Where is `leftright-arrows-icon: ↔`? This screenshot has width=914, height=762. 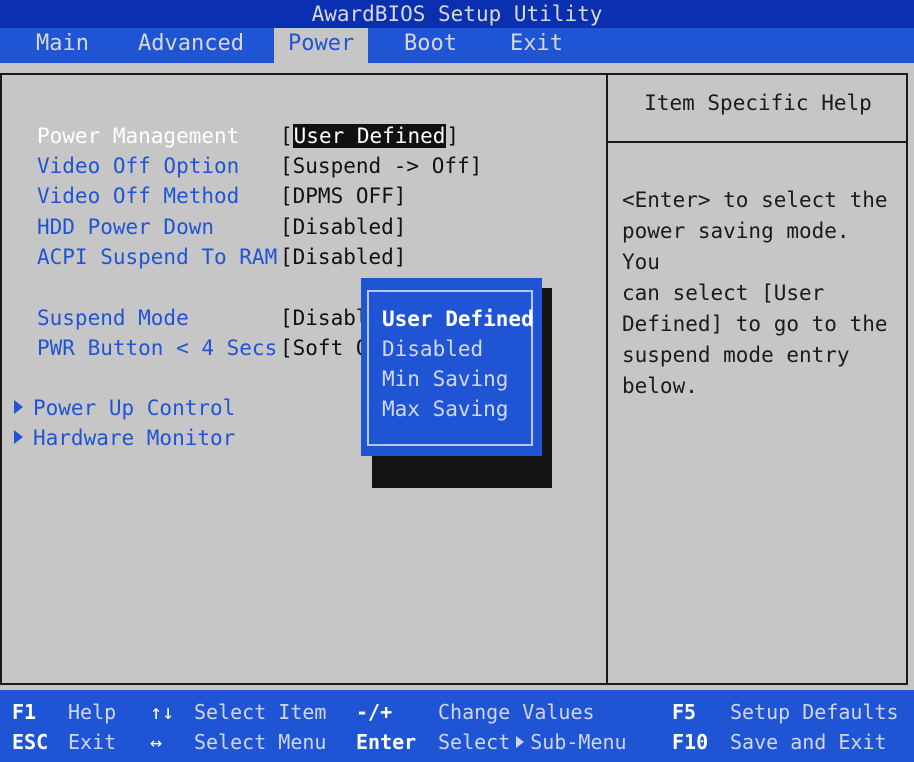 leftright-arrows-icon: ↔ is located at coordinates (156, 742).